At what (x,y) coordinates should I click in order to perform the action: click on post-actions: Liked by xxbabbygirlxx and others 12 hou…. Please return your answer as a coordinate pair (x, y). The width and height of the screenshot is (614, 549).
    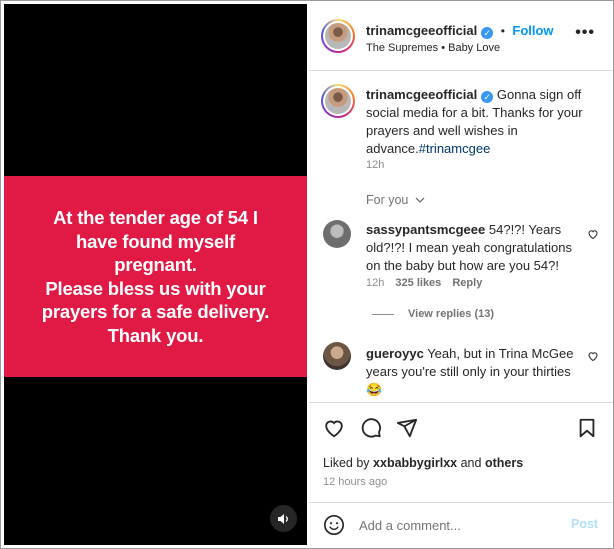
    Looking at the image, I should click on (461, 456).